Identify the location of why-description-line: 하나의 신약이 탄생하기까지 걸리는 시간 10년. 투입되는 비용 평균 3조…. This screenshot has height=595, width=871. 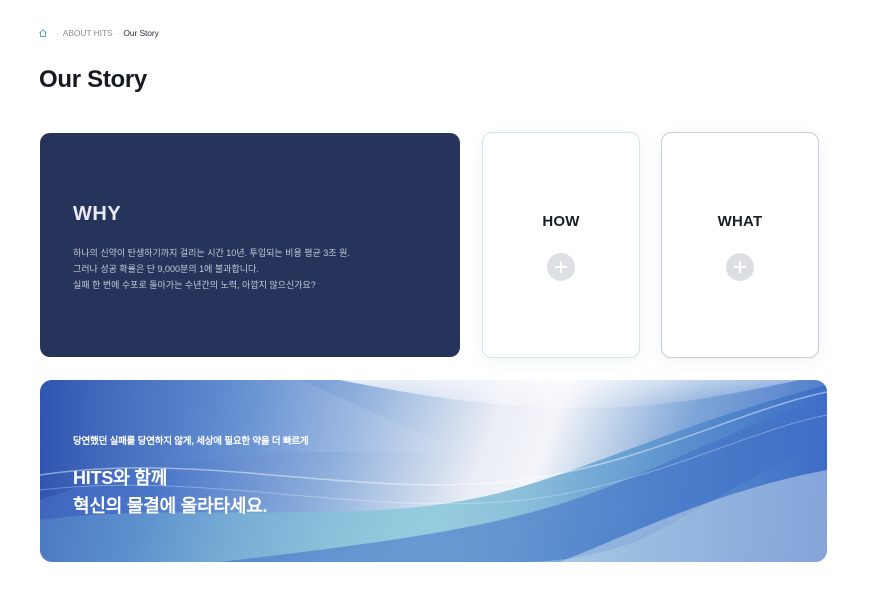
(211, 253).